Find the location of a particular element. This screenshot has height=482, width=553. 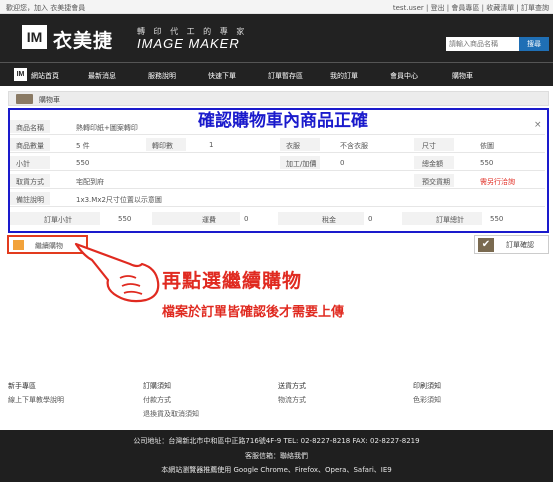

nav-news: 最新消息 is located at coordinates (102, 76).